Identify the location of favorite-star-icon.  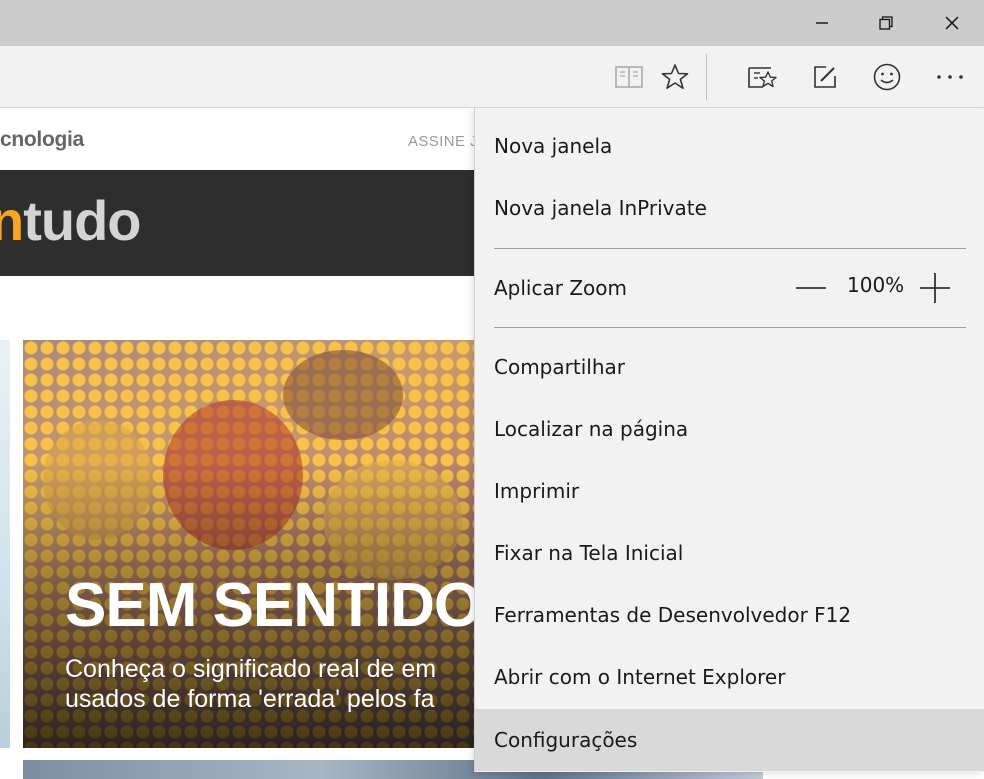
(675, 77).